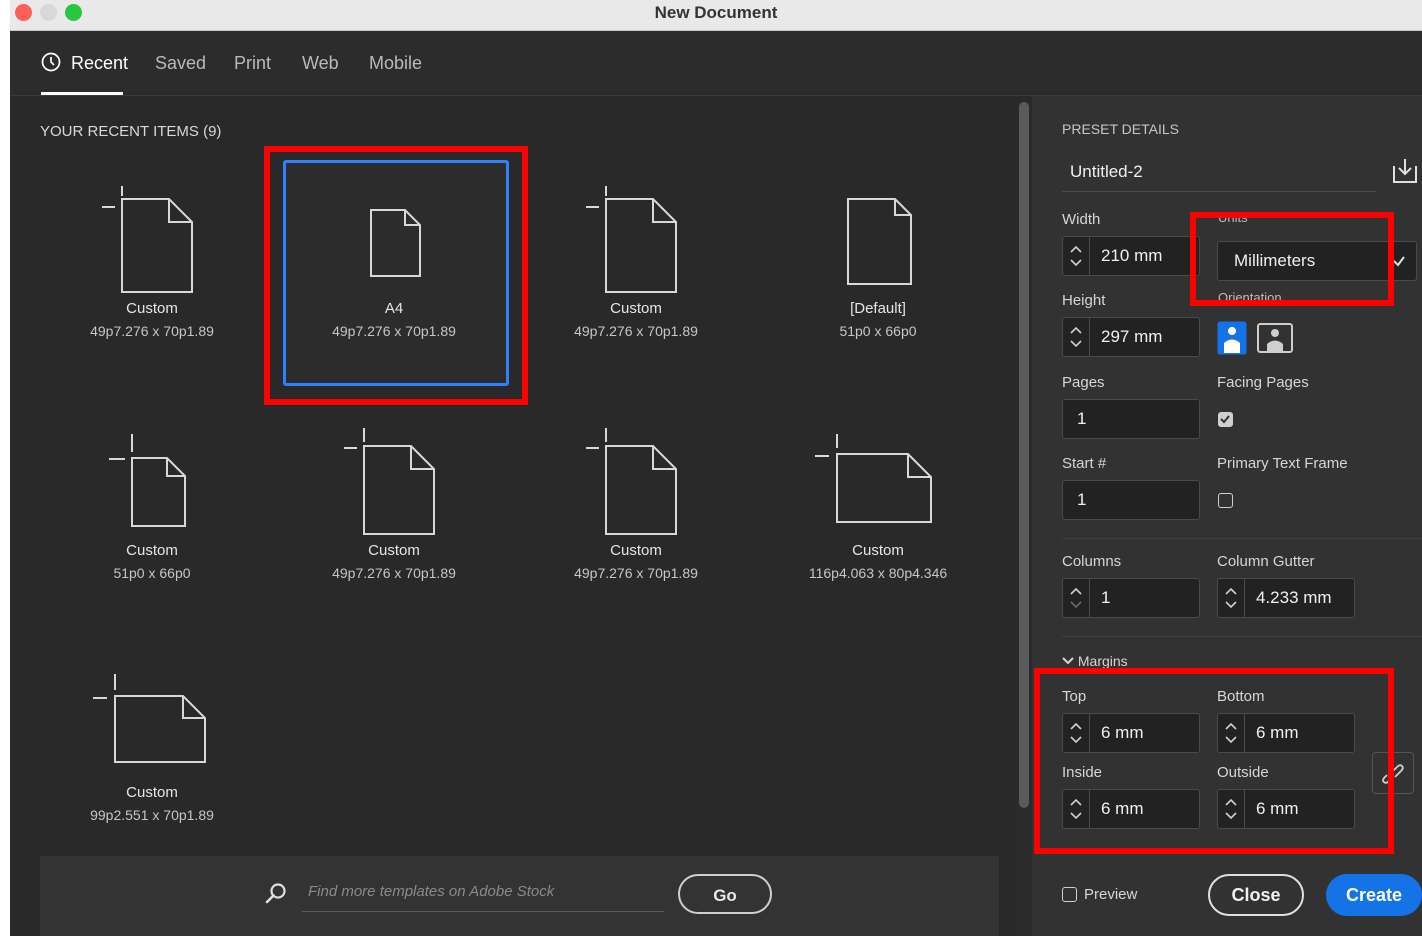  What do you see at coordinates (725, 894) in the screenshot?
I see `go-button: Go` at bounding box center [725, 894].